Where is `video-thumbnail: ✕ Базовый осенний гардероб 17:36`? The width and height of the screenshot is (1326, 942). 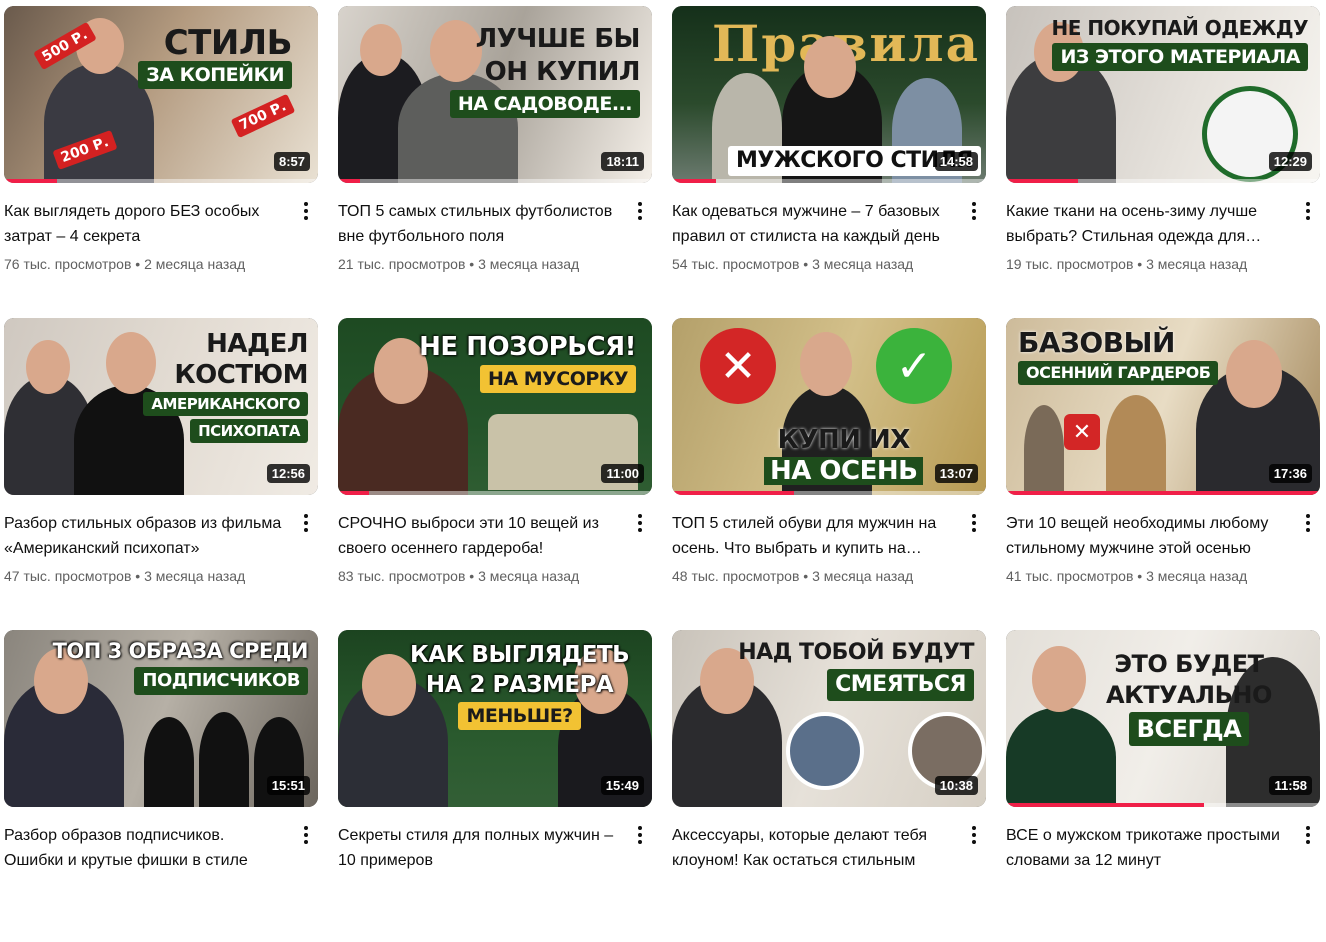 video-thumbnail: ✕ Базовый осенний гардероб 17:36 is located at coordinates (1163, 406).